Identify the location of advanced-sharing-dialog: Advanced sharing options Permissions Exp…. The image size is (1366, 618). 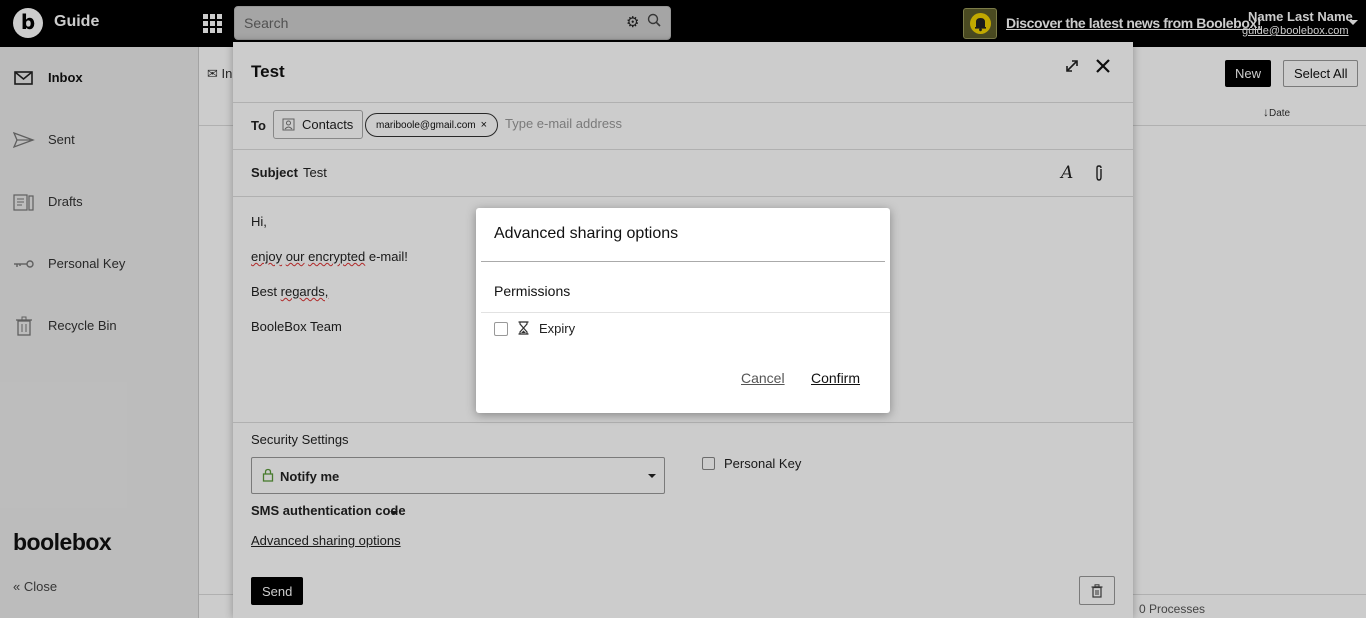
(683, 310).